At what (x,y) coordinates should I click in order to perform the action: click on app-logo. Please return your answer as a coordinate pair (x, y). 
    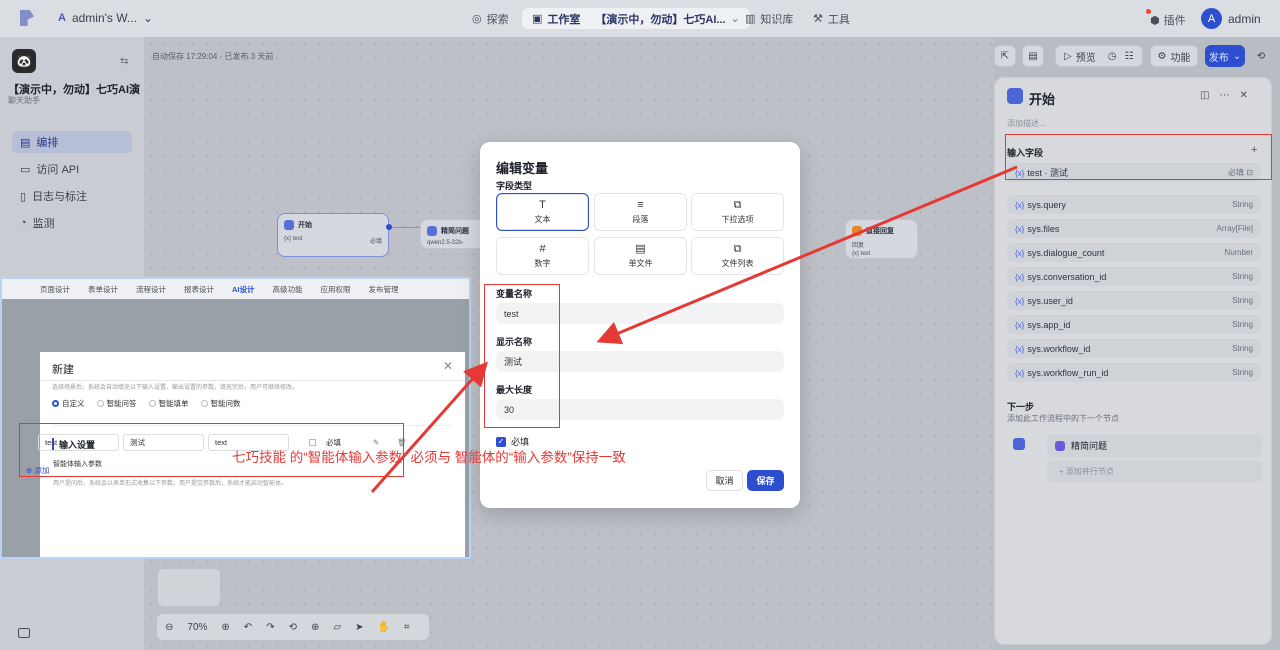
    Looking at the image, I should click on (27, 18).